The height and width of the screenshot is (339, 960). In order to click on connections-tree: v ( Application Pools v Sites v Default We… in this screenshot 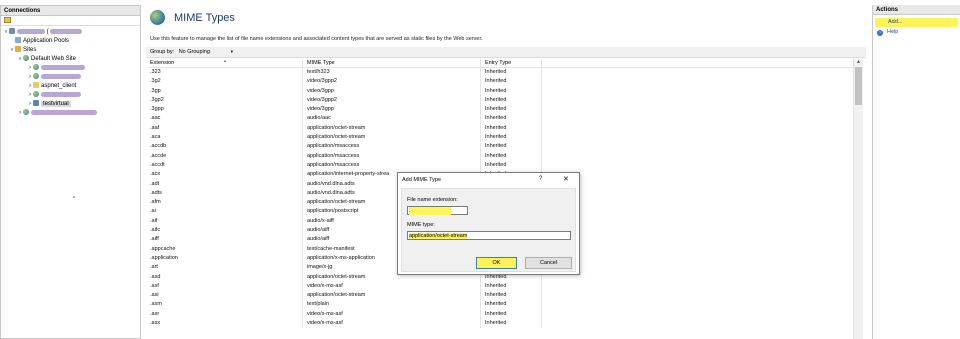, I will do `click(70, 72)`.